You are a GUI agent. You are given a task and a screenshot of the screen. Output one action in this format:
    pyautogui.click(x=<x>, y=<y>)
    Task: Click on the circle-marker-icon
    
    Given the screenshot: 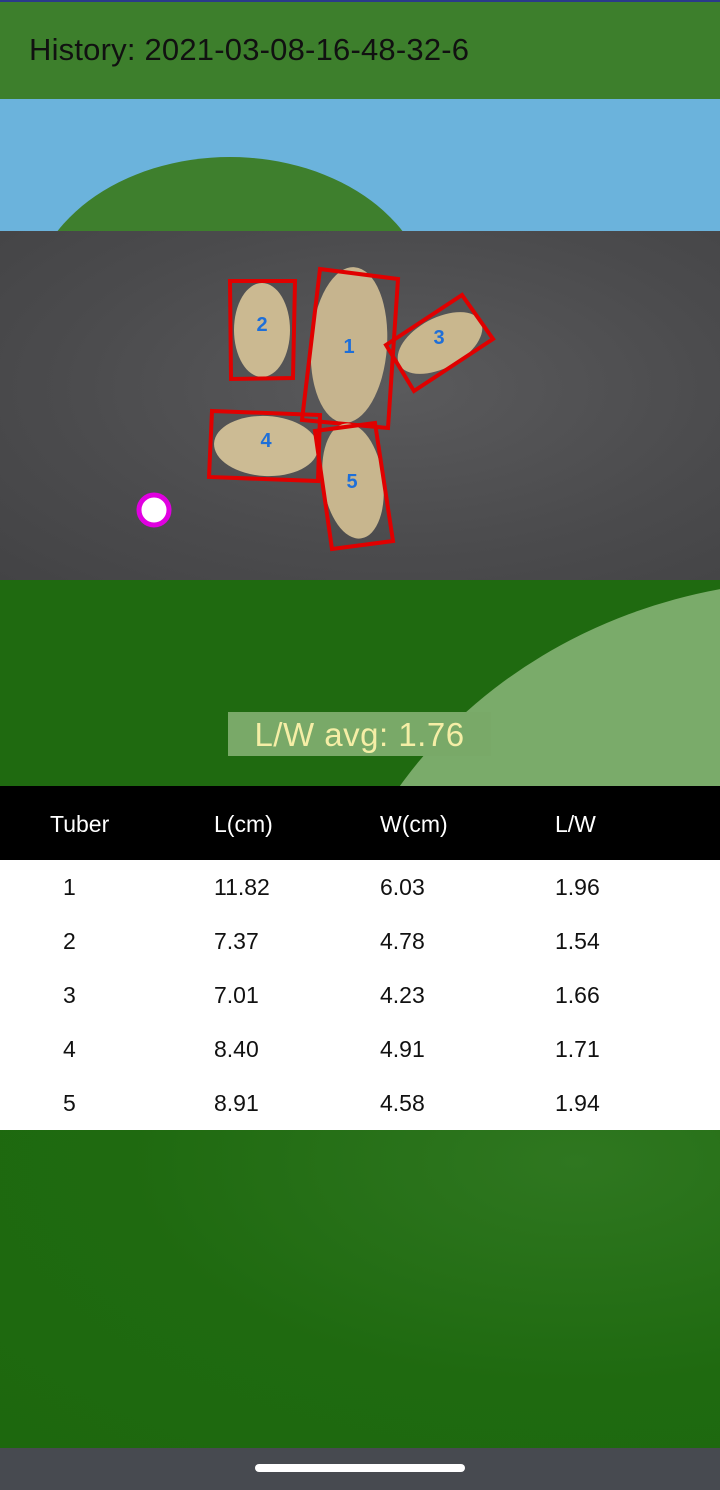 What is the action you would take?
    pyautogui.click(x=154, y=510)
    